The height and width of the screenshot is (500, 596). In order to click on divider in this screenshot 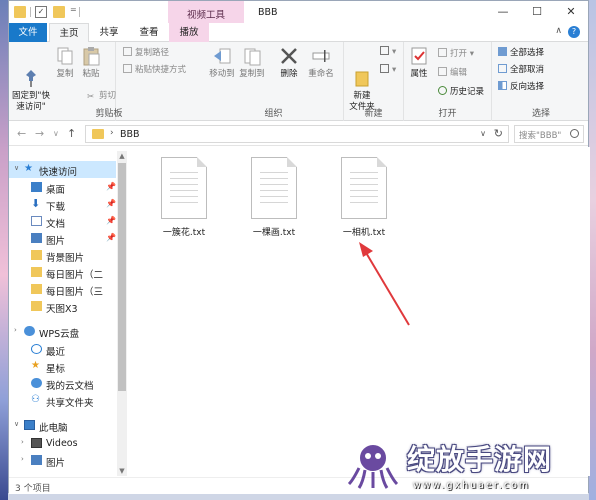, I will do `click(30, 12)`.